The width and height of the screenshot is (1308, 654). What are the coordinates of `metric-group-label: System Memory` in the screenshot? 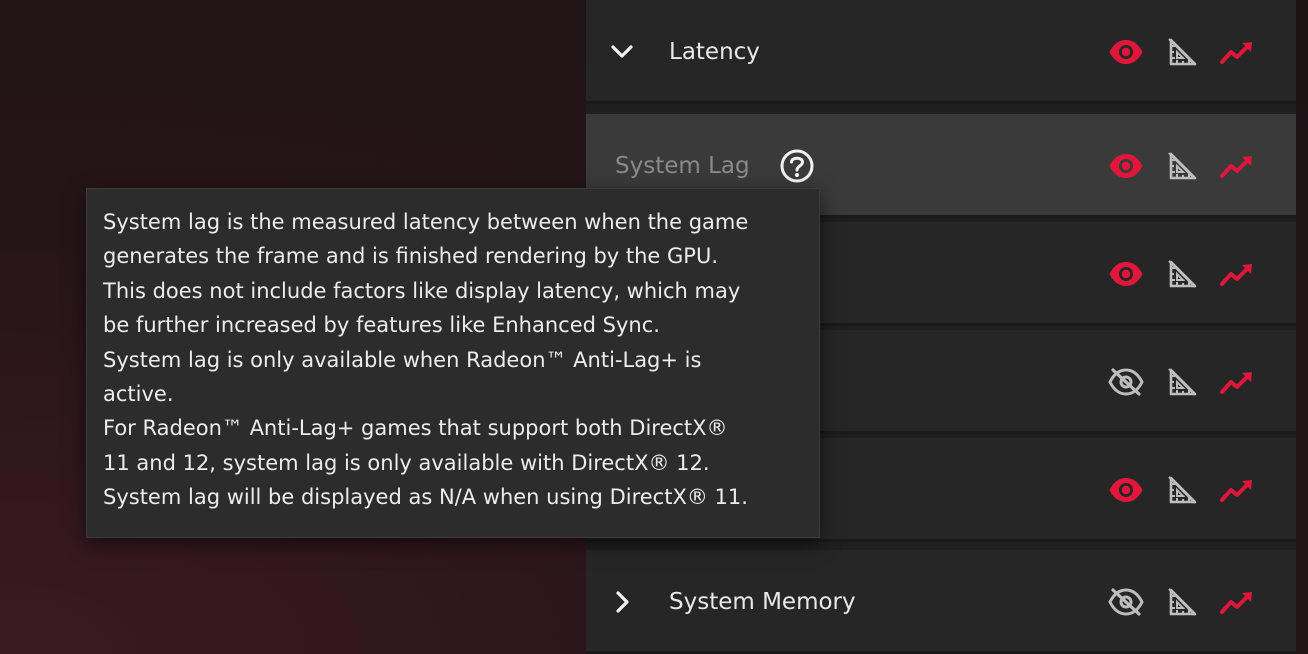 It's located at (762, 602).